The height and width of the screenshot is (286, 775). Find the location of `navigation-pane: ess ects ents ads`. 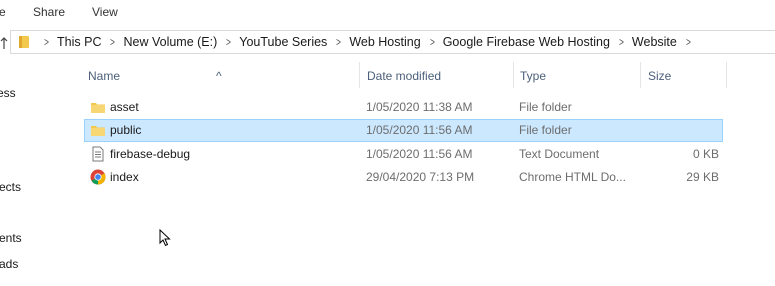

navigation-pane: ess ects ents ads is located at coordinates (32, 174).